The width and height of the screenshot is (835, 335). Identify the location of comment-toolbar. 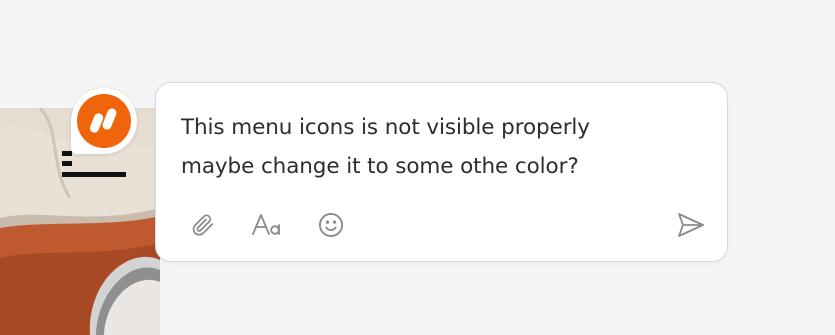
(441, 225).